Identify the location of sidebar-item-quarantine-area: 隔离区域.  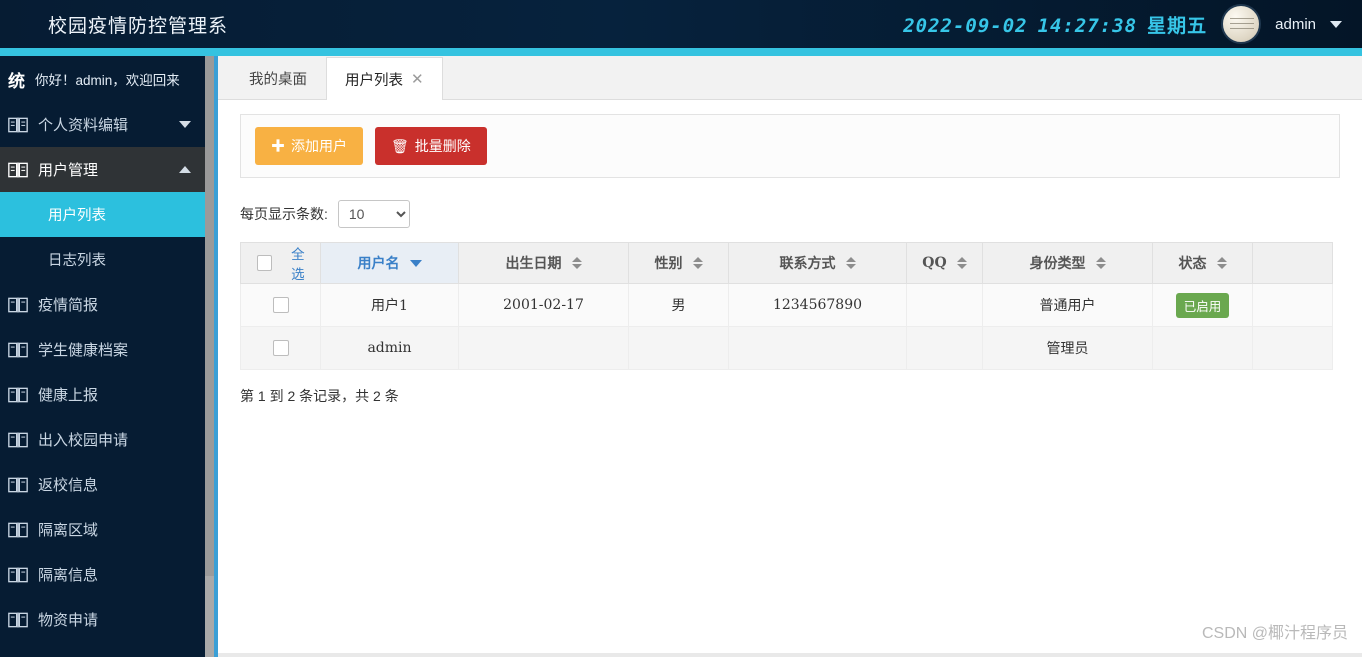
(102, 529).